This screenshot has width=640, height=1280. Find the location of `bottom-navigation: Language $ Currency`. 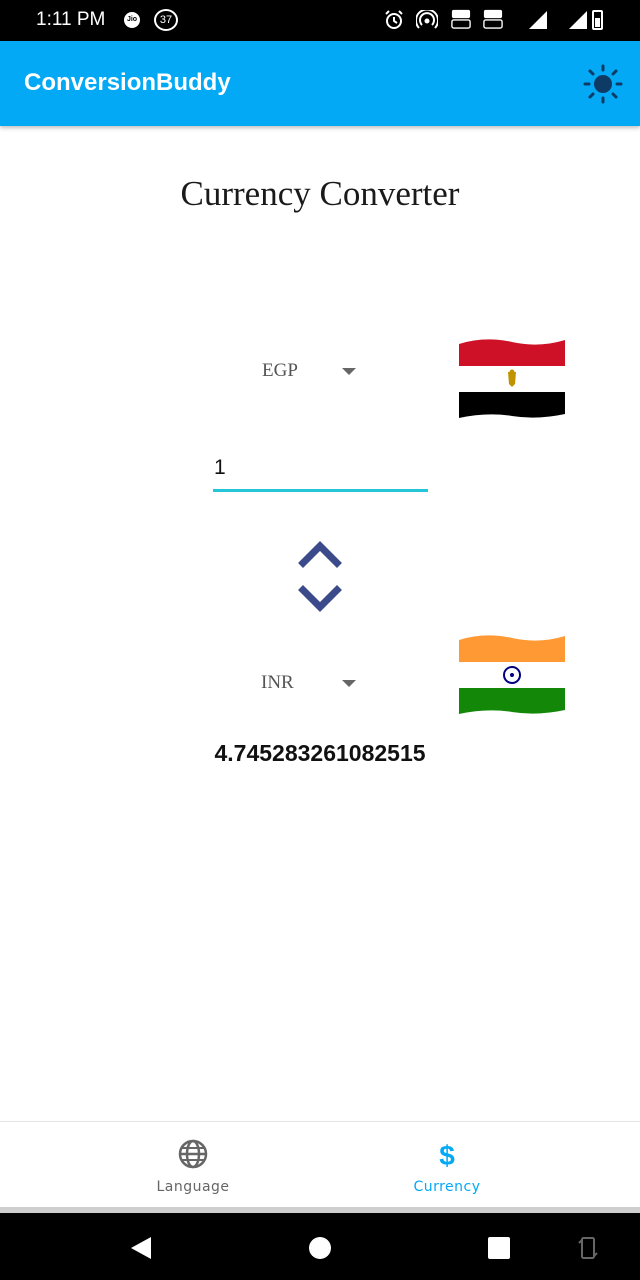

bottom-navigation: Language $ Currency is located at coordinates (320, 1165).